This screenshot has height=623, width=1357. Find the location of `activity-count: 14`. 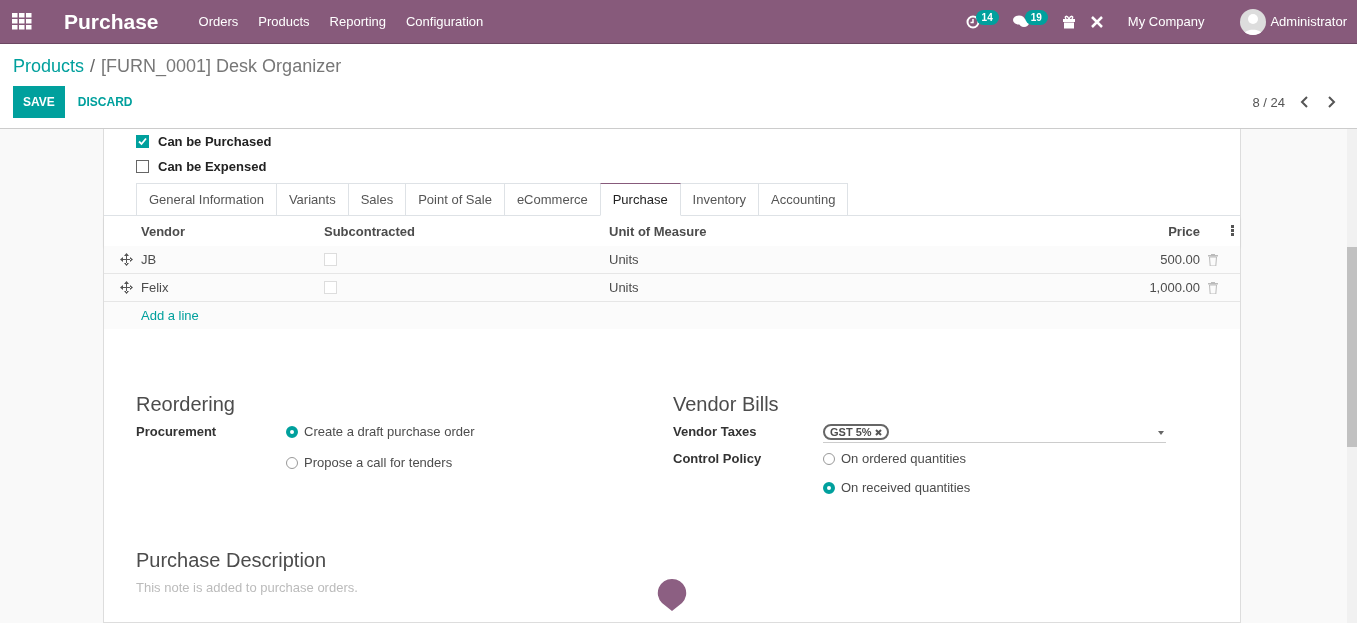

activity-count: 14 is located at coordinates (987, 17).